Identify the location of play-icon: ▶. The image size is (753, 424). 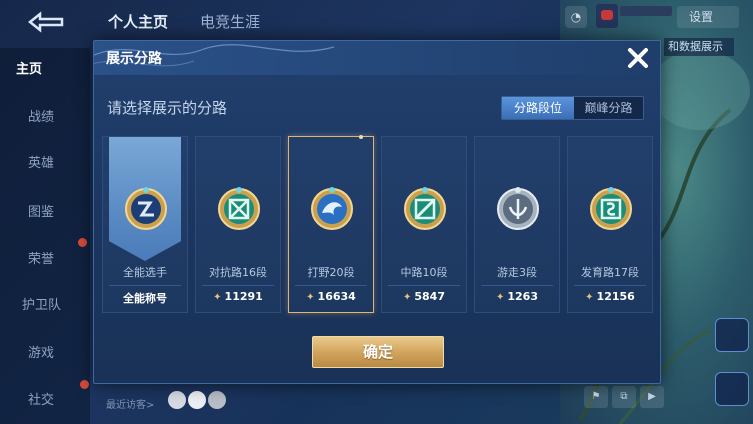
(652, 397).